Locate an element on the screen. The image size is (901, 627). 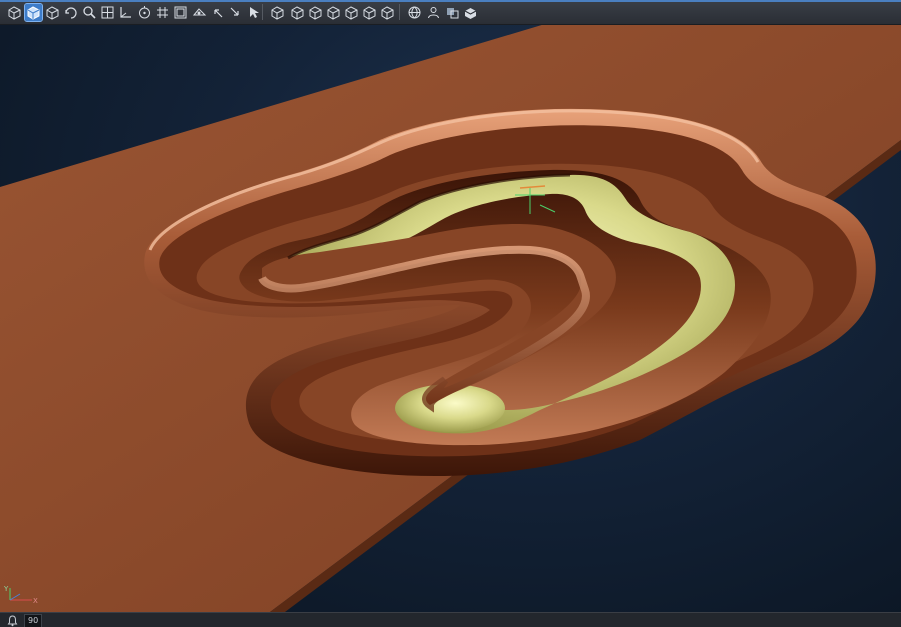
view-front-button is located at coordinates (297, 12).